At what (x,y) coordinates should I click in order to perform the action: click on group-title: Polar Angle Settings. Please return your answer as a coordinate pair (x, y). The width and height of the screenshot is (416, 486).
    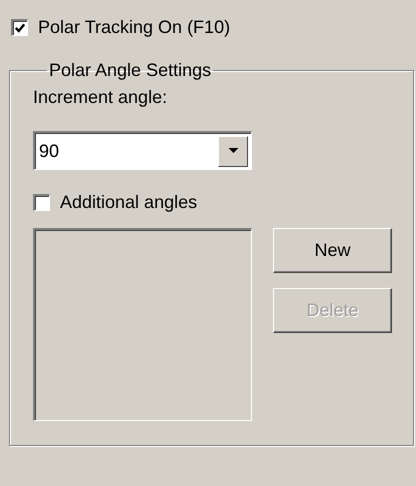
    Looking at the image, I should click on (130, 70).